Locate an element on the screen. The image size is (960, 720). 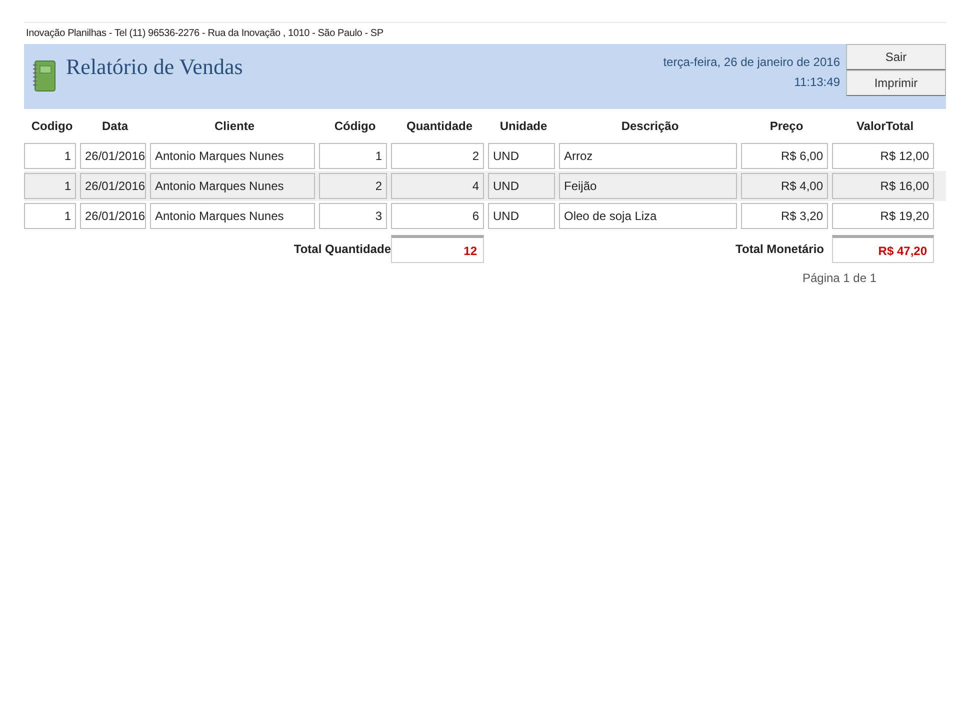
table-cell: 6 is located at coordinates (437, 216).